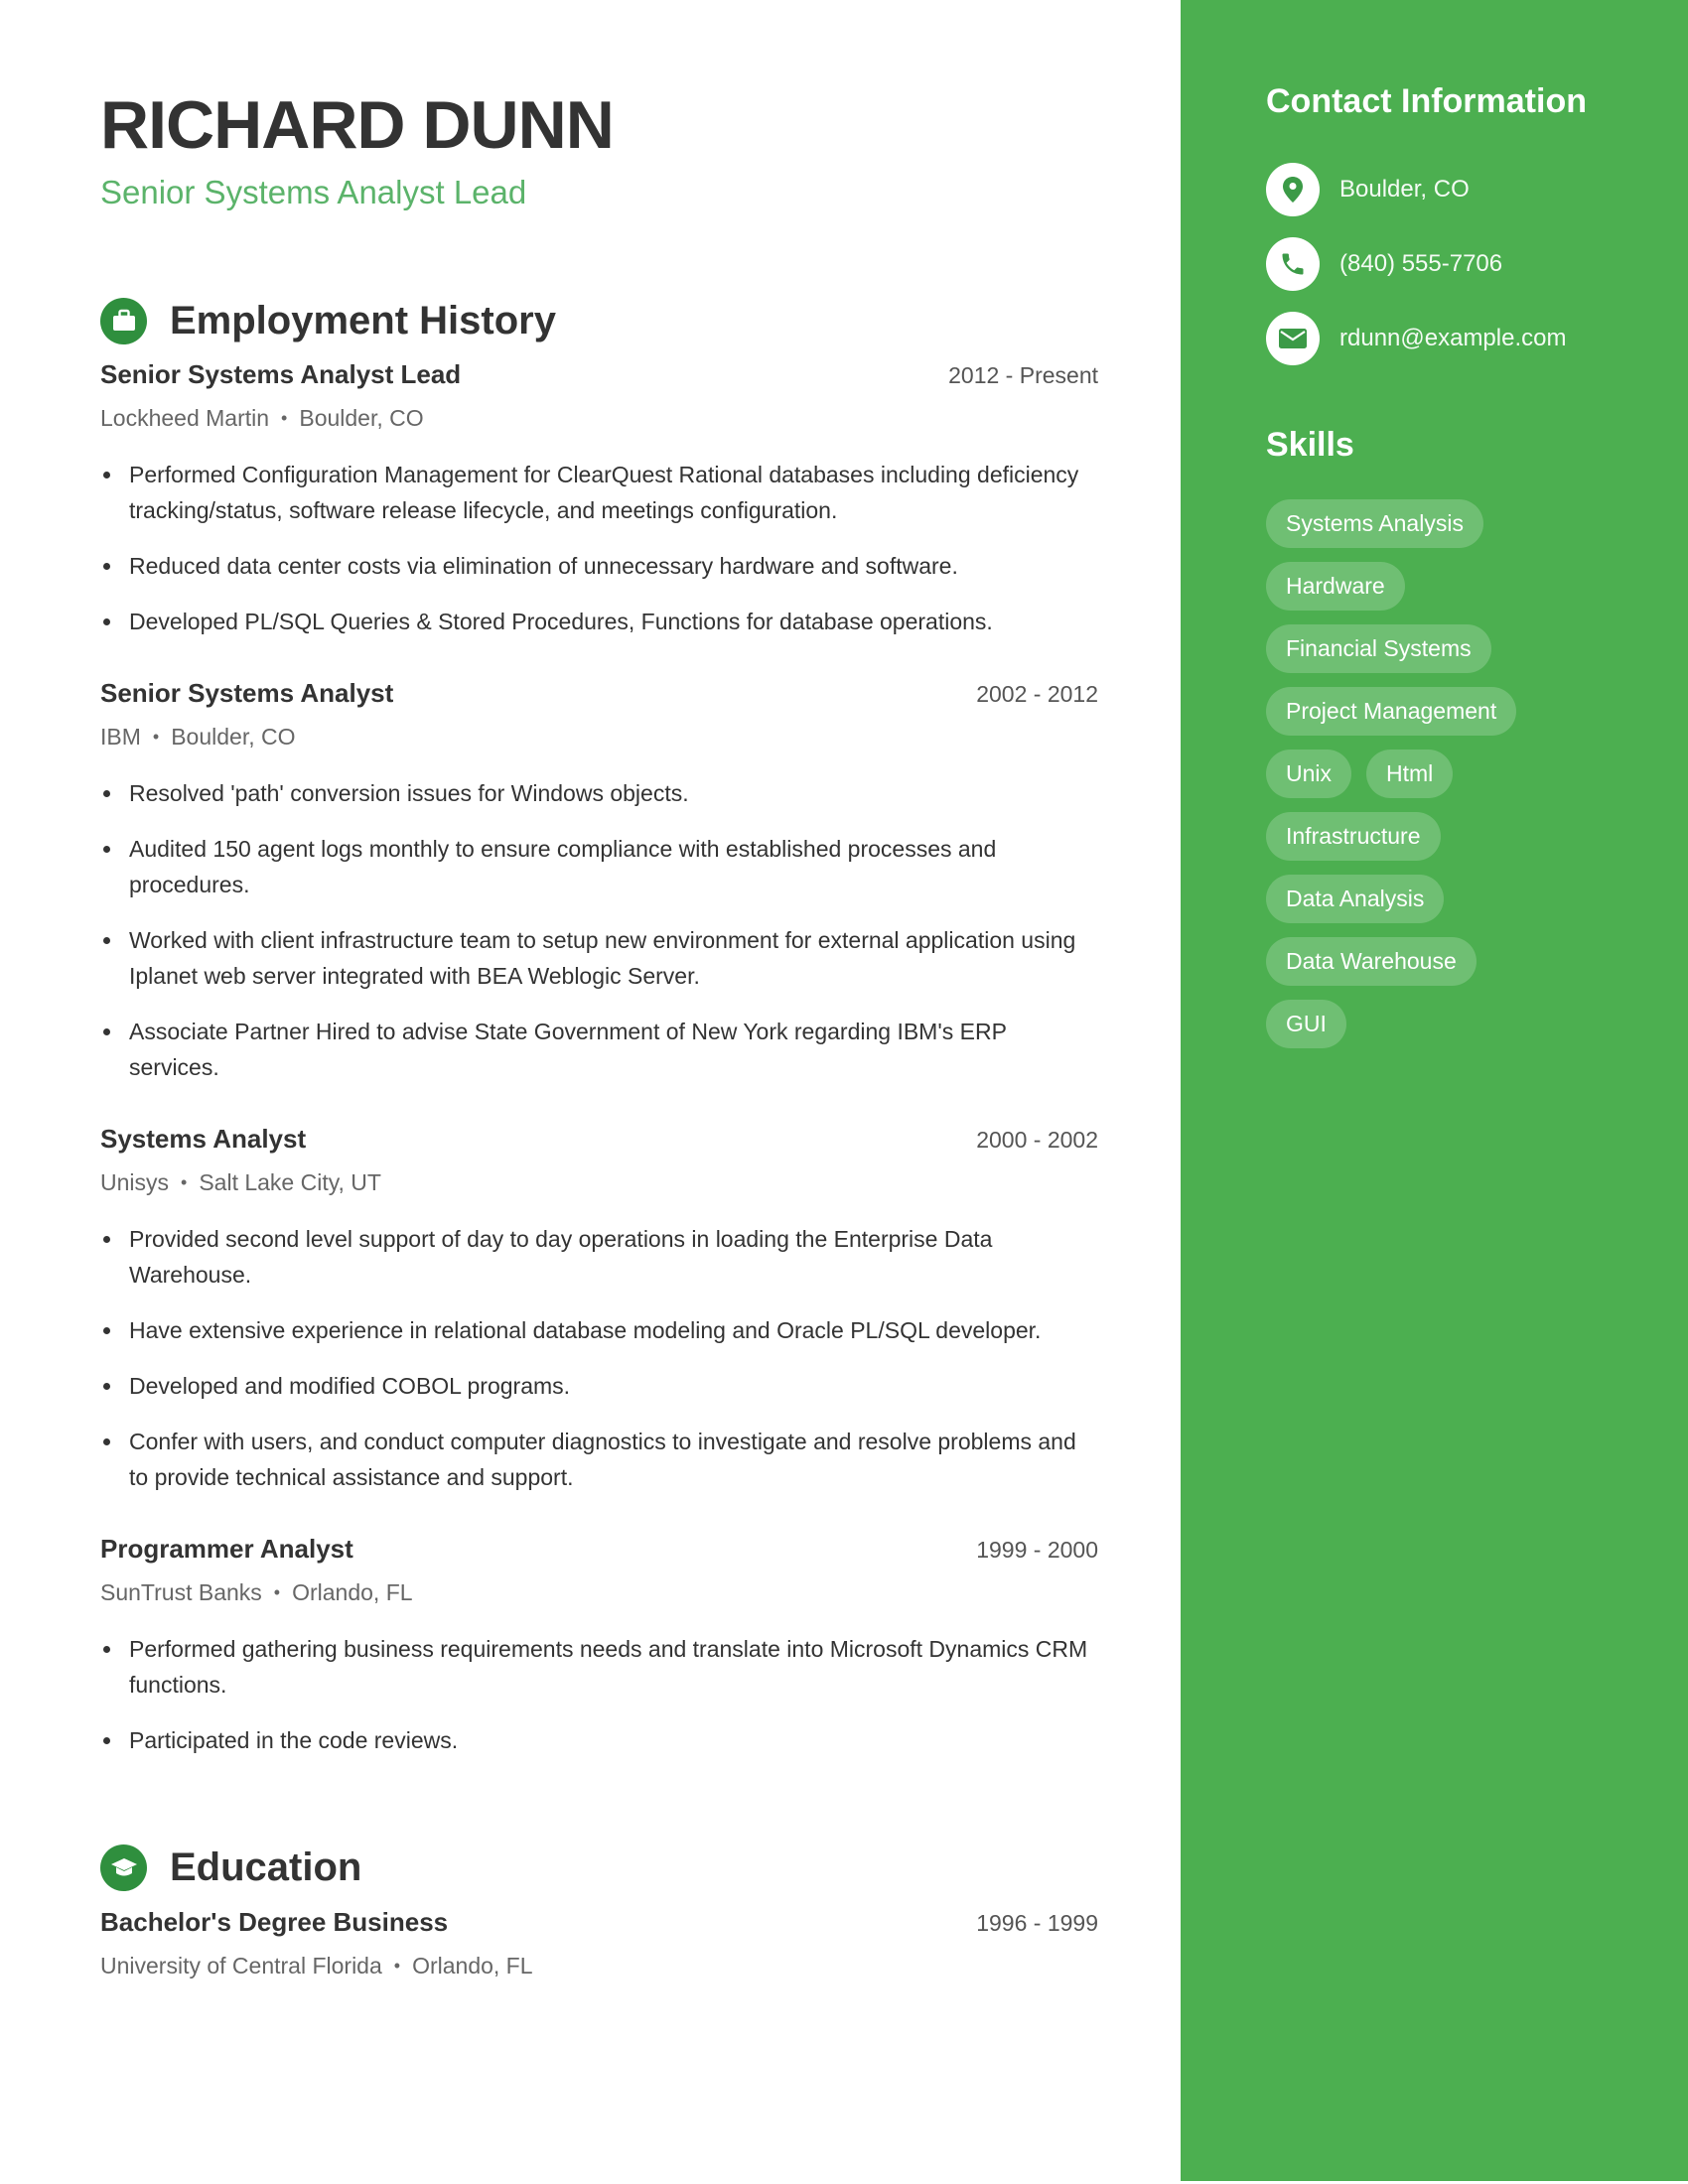 Image resolution: width=1688 pixels, height=2184 pixels. Describe the element at coordinates (1335, 586) in the screenshot. I see `skill-pill: Hardware` at that location.